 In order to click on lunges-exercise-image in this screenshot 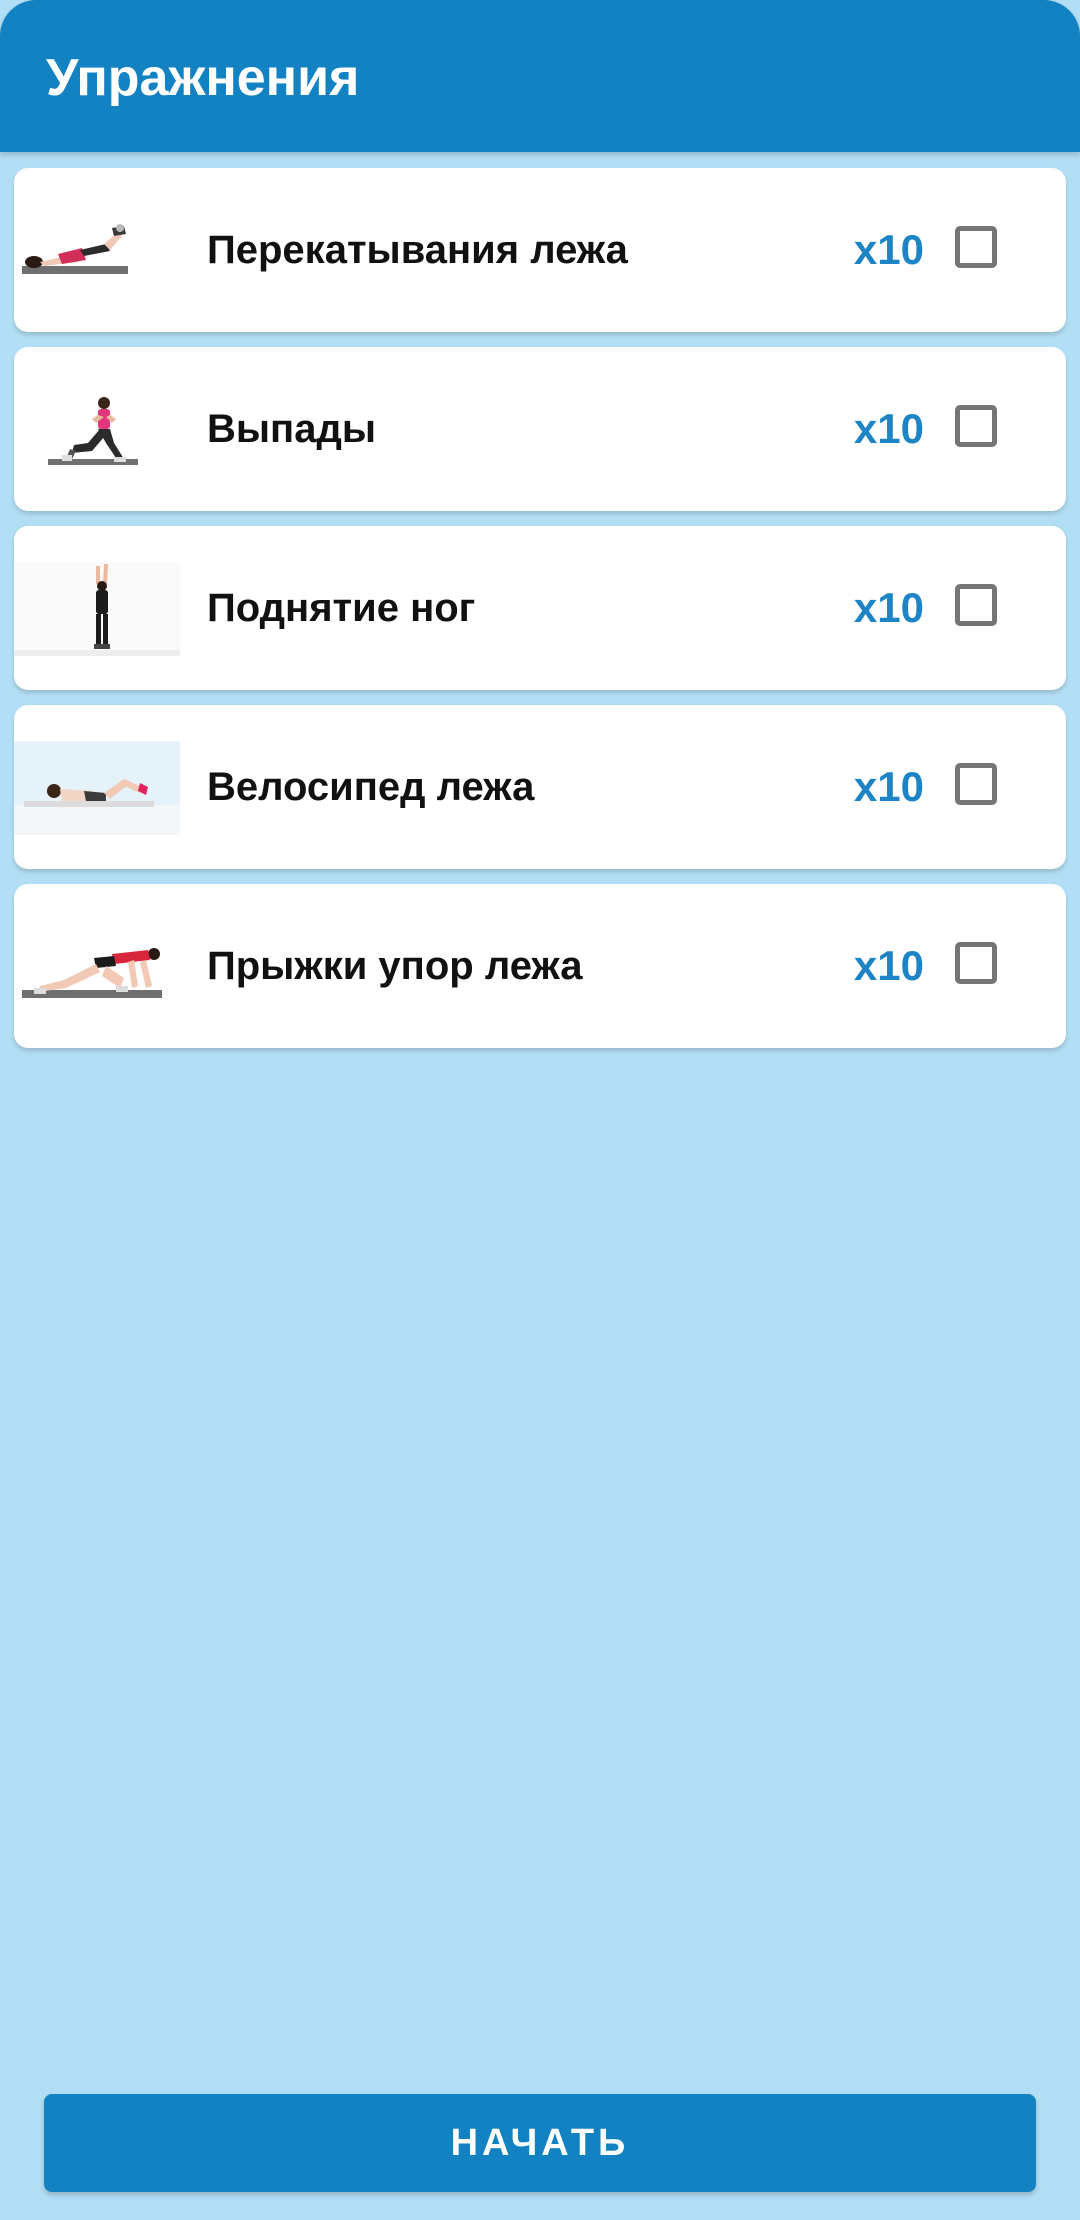, I will do `click(97, 430)`.